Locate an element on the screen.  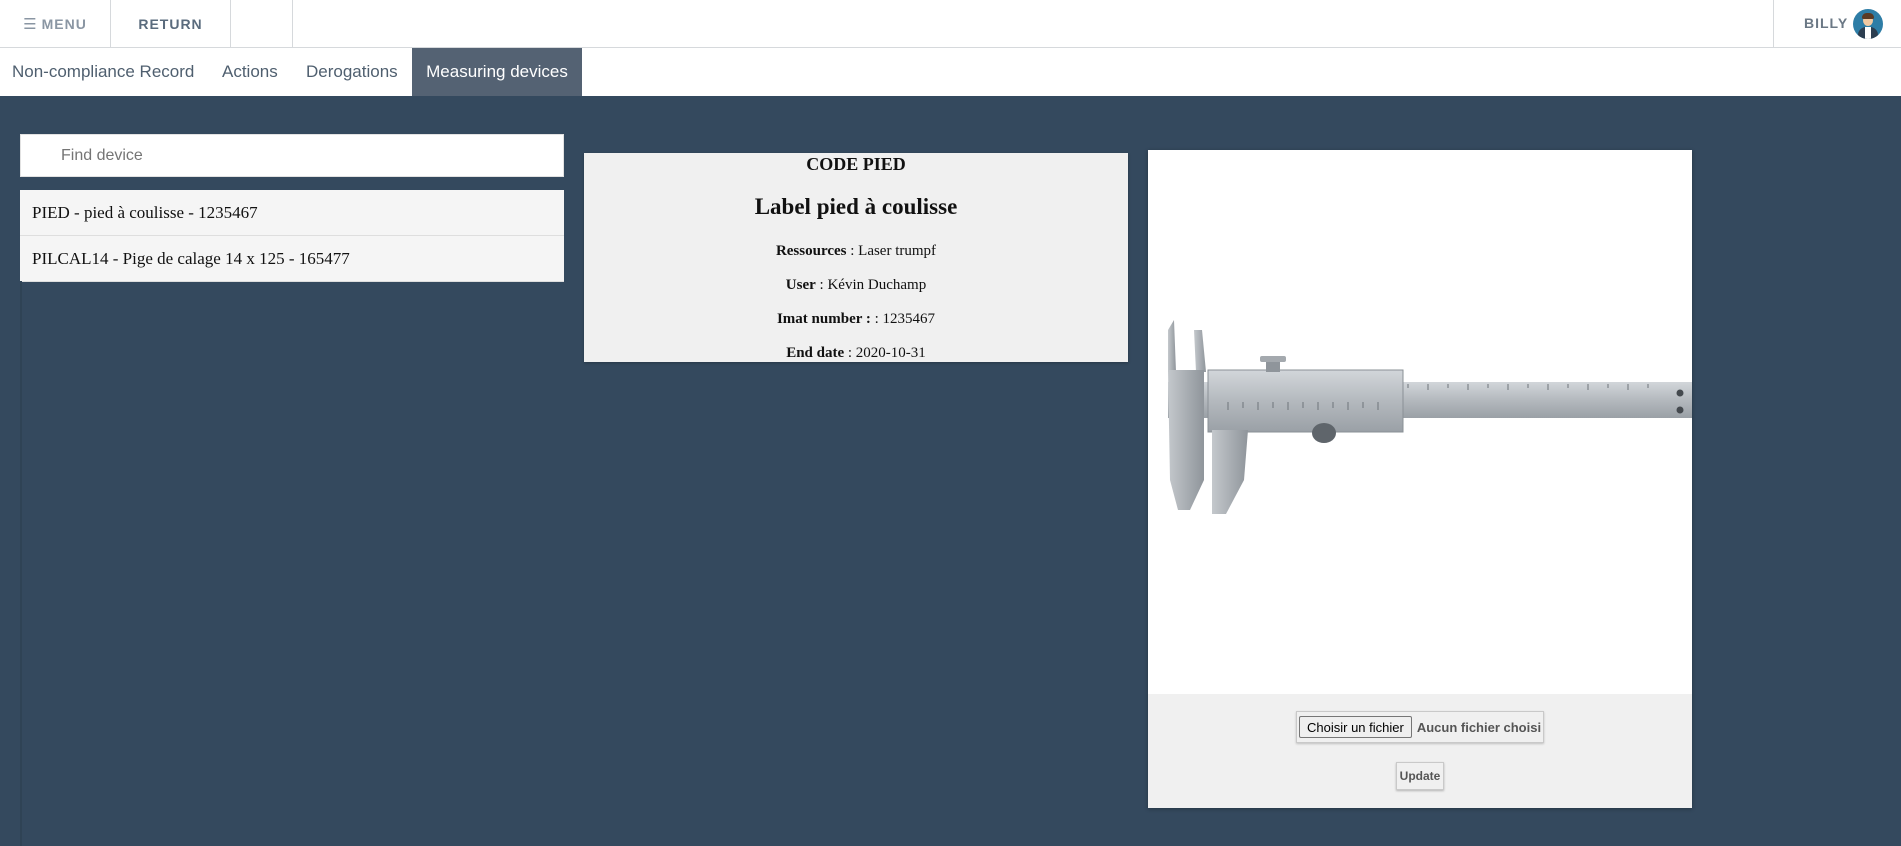
avatar is located at coordinates (1868, 24).